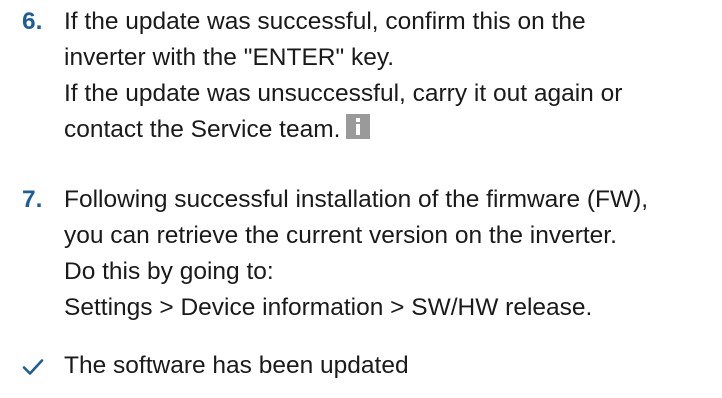 The image size is (722, 398). What do you see at coordinates (202, 129) in the screenshot?
I see `step-line-text: contact the Service team.` at bounding box center [202, 129].